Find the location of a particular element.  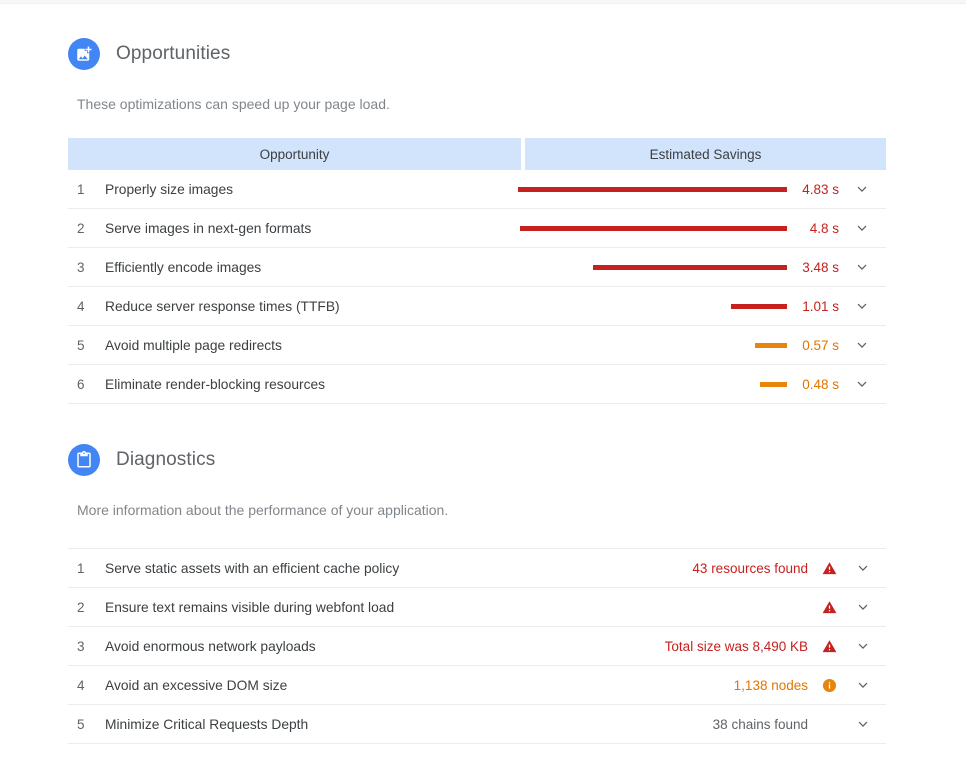

table-row: 1 Properly size images 4.83 s is located at coordinates (477, 189).